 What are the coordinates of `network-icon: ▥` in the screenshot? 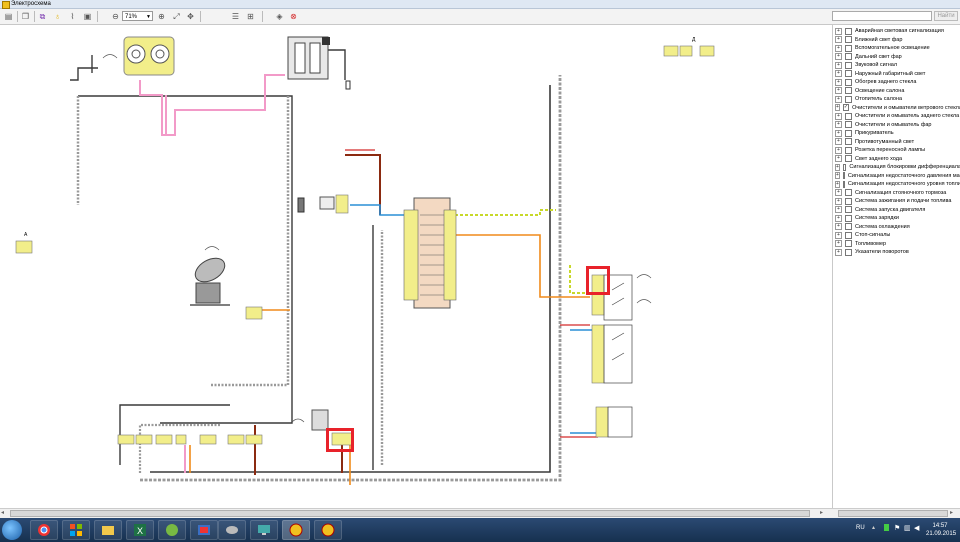 It's located at (907, 528).